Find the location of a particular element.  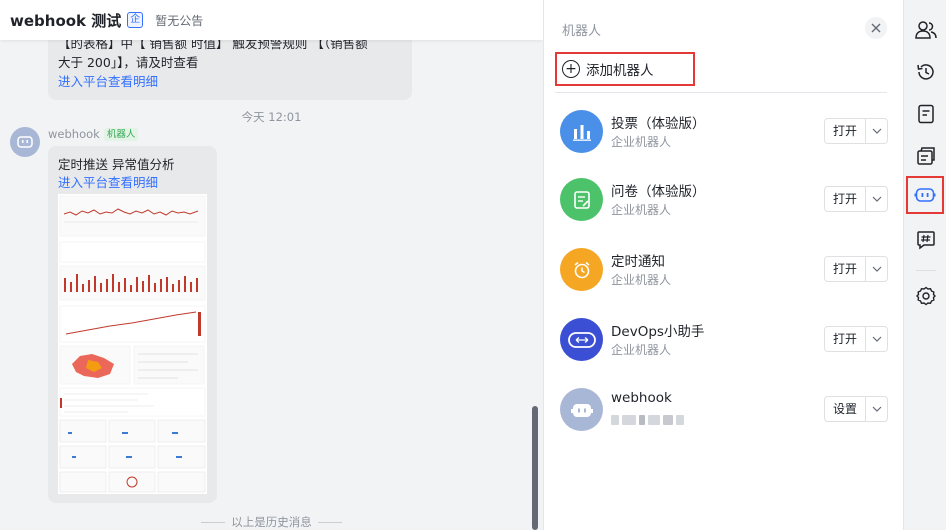

history-label: 以上是历史消息 is located at coordinates (271, 522).